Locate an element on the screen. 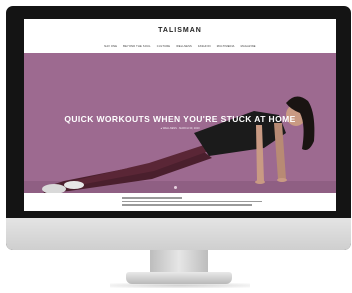  monitor-chin is located at coordinates (178, 234).